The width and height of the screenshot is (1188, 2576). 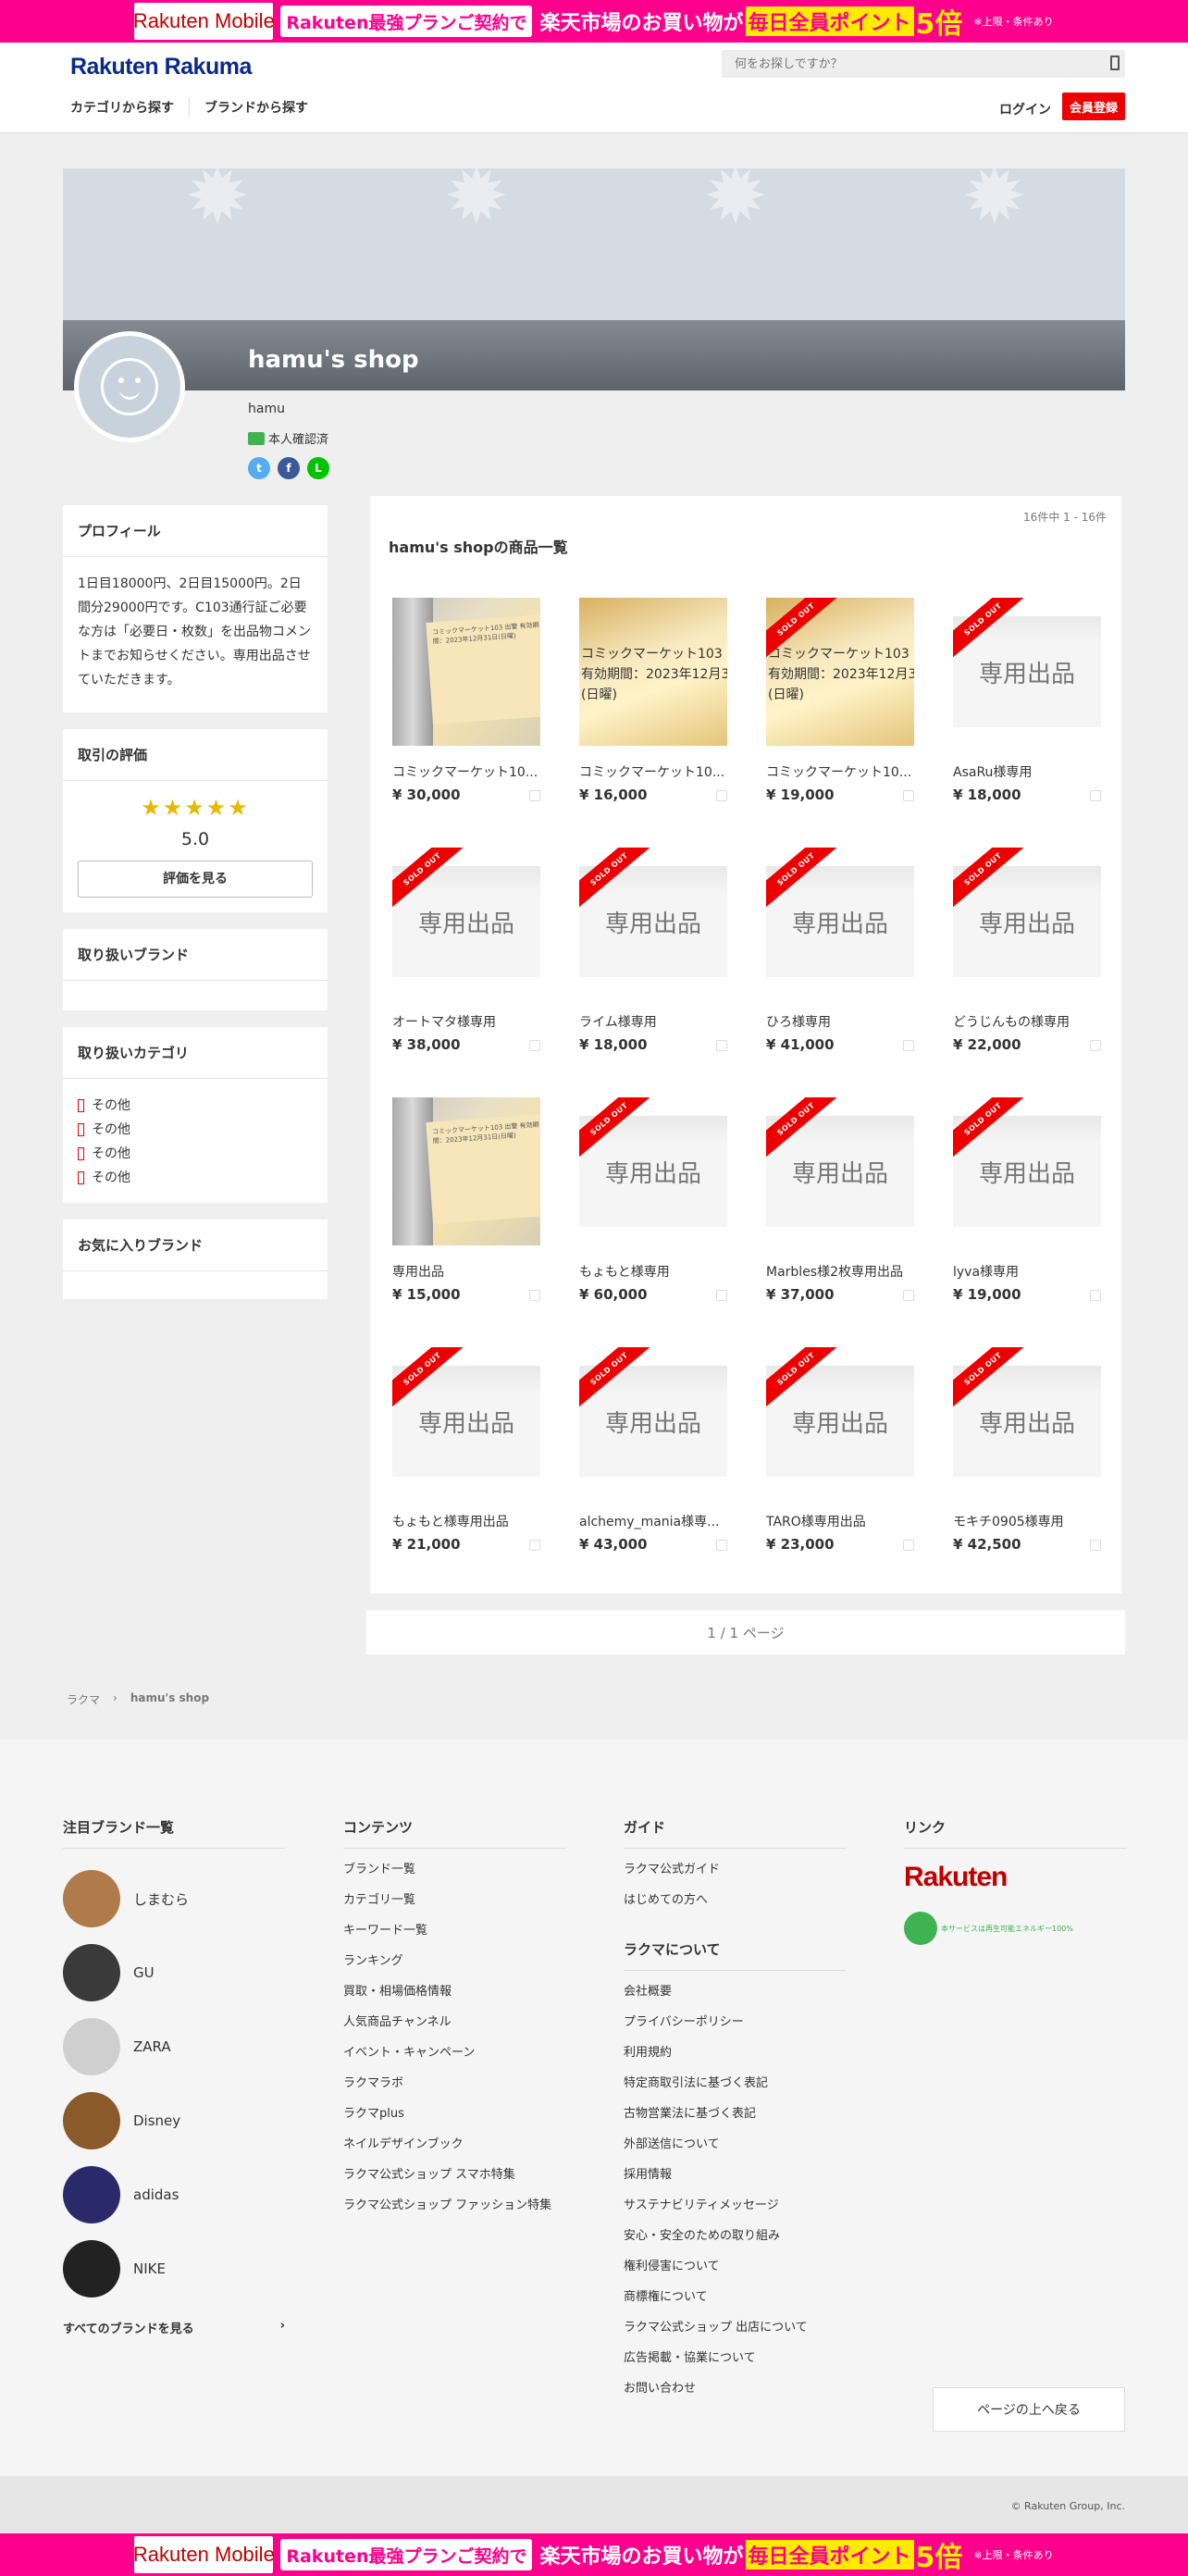 I want to click on footer-link: 権利侵害について, so click(x=735, y=2274).